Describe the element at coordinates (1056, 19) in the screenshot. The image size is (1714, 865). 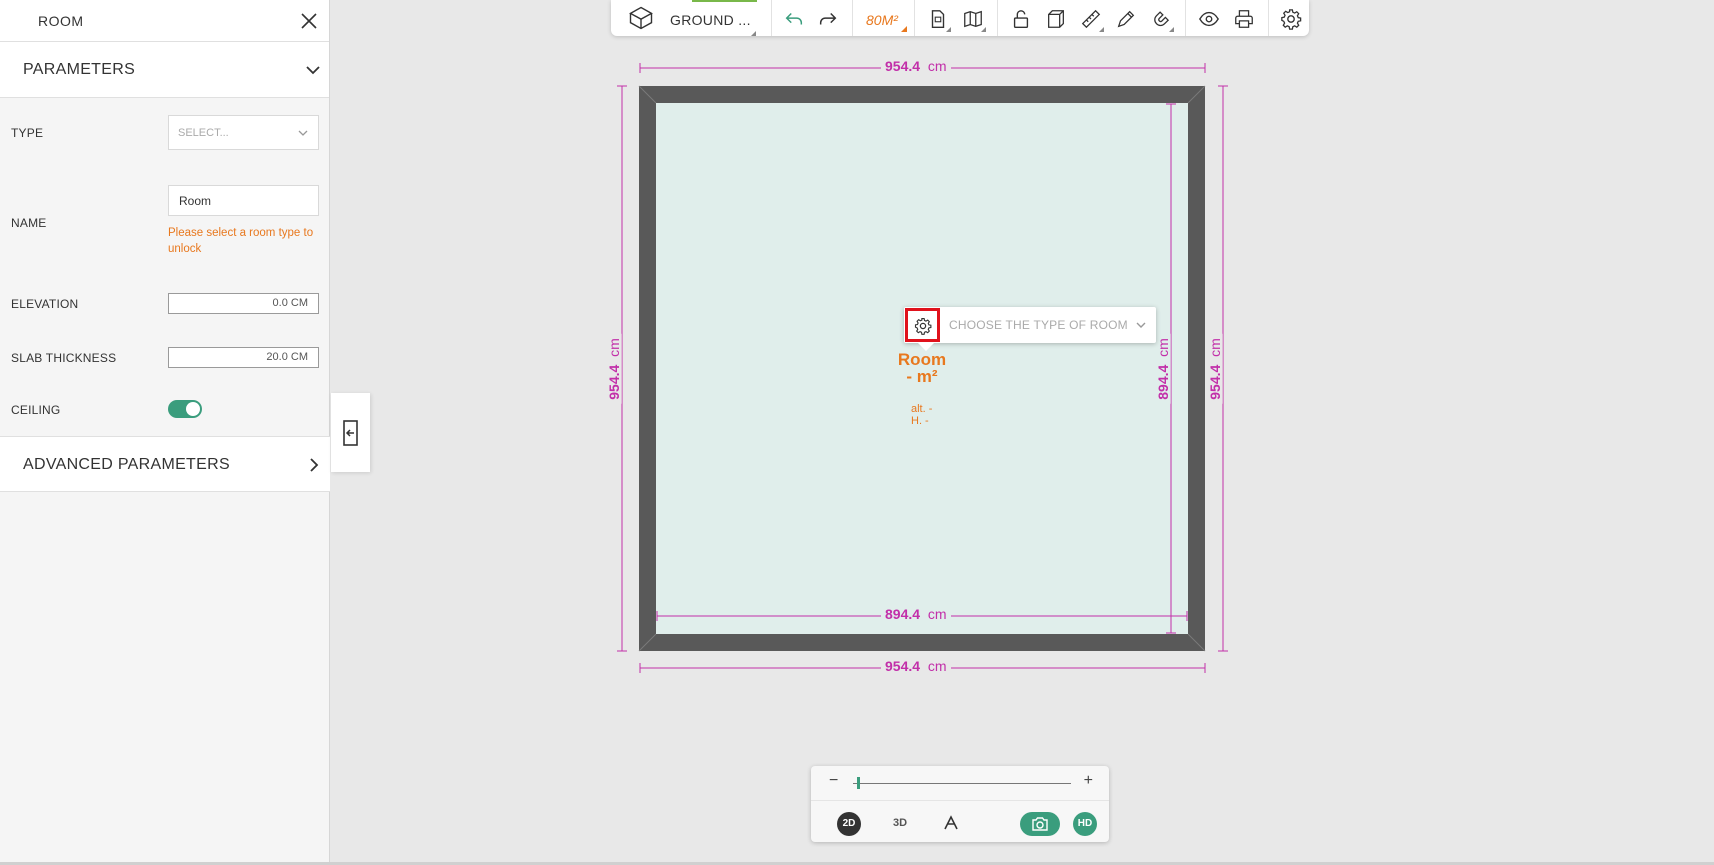
I see `box-icon` at that location.